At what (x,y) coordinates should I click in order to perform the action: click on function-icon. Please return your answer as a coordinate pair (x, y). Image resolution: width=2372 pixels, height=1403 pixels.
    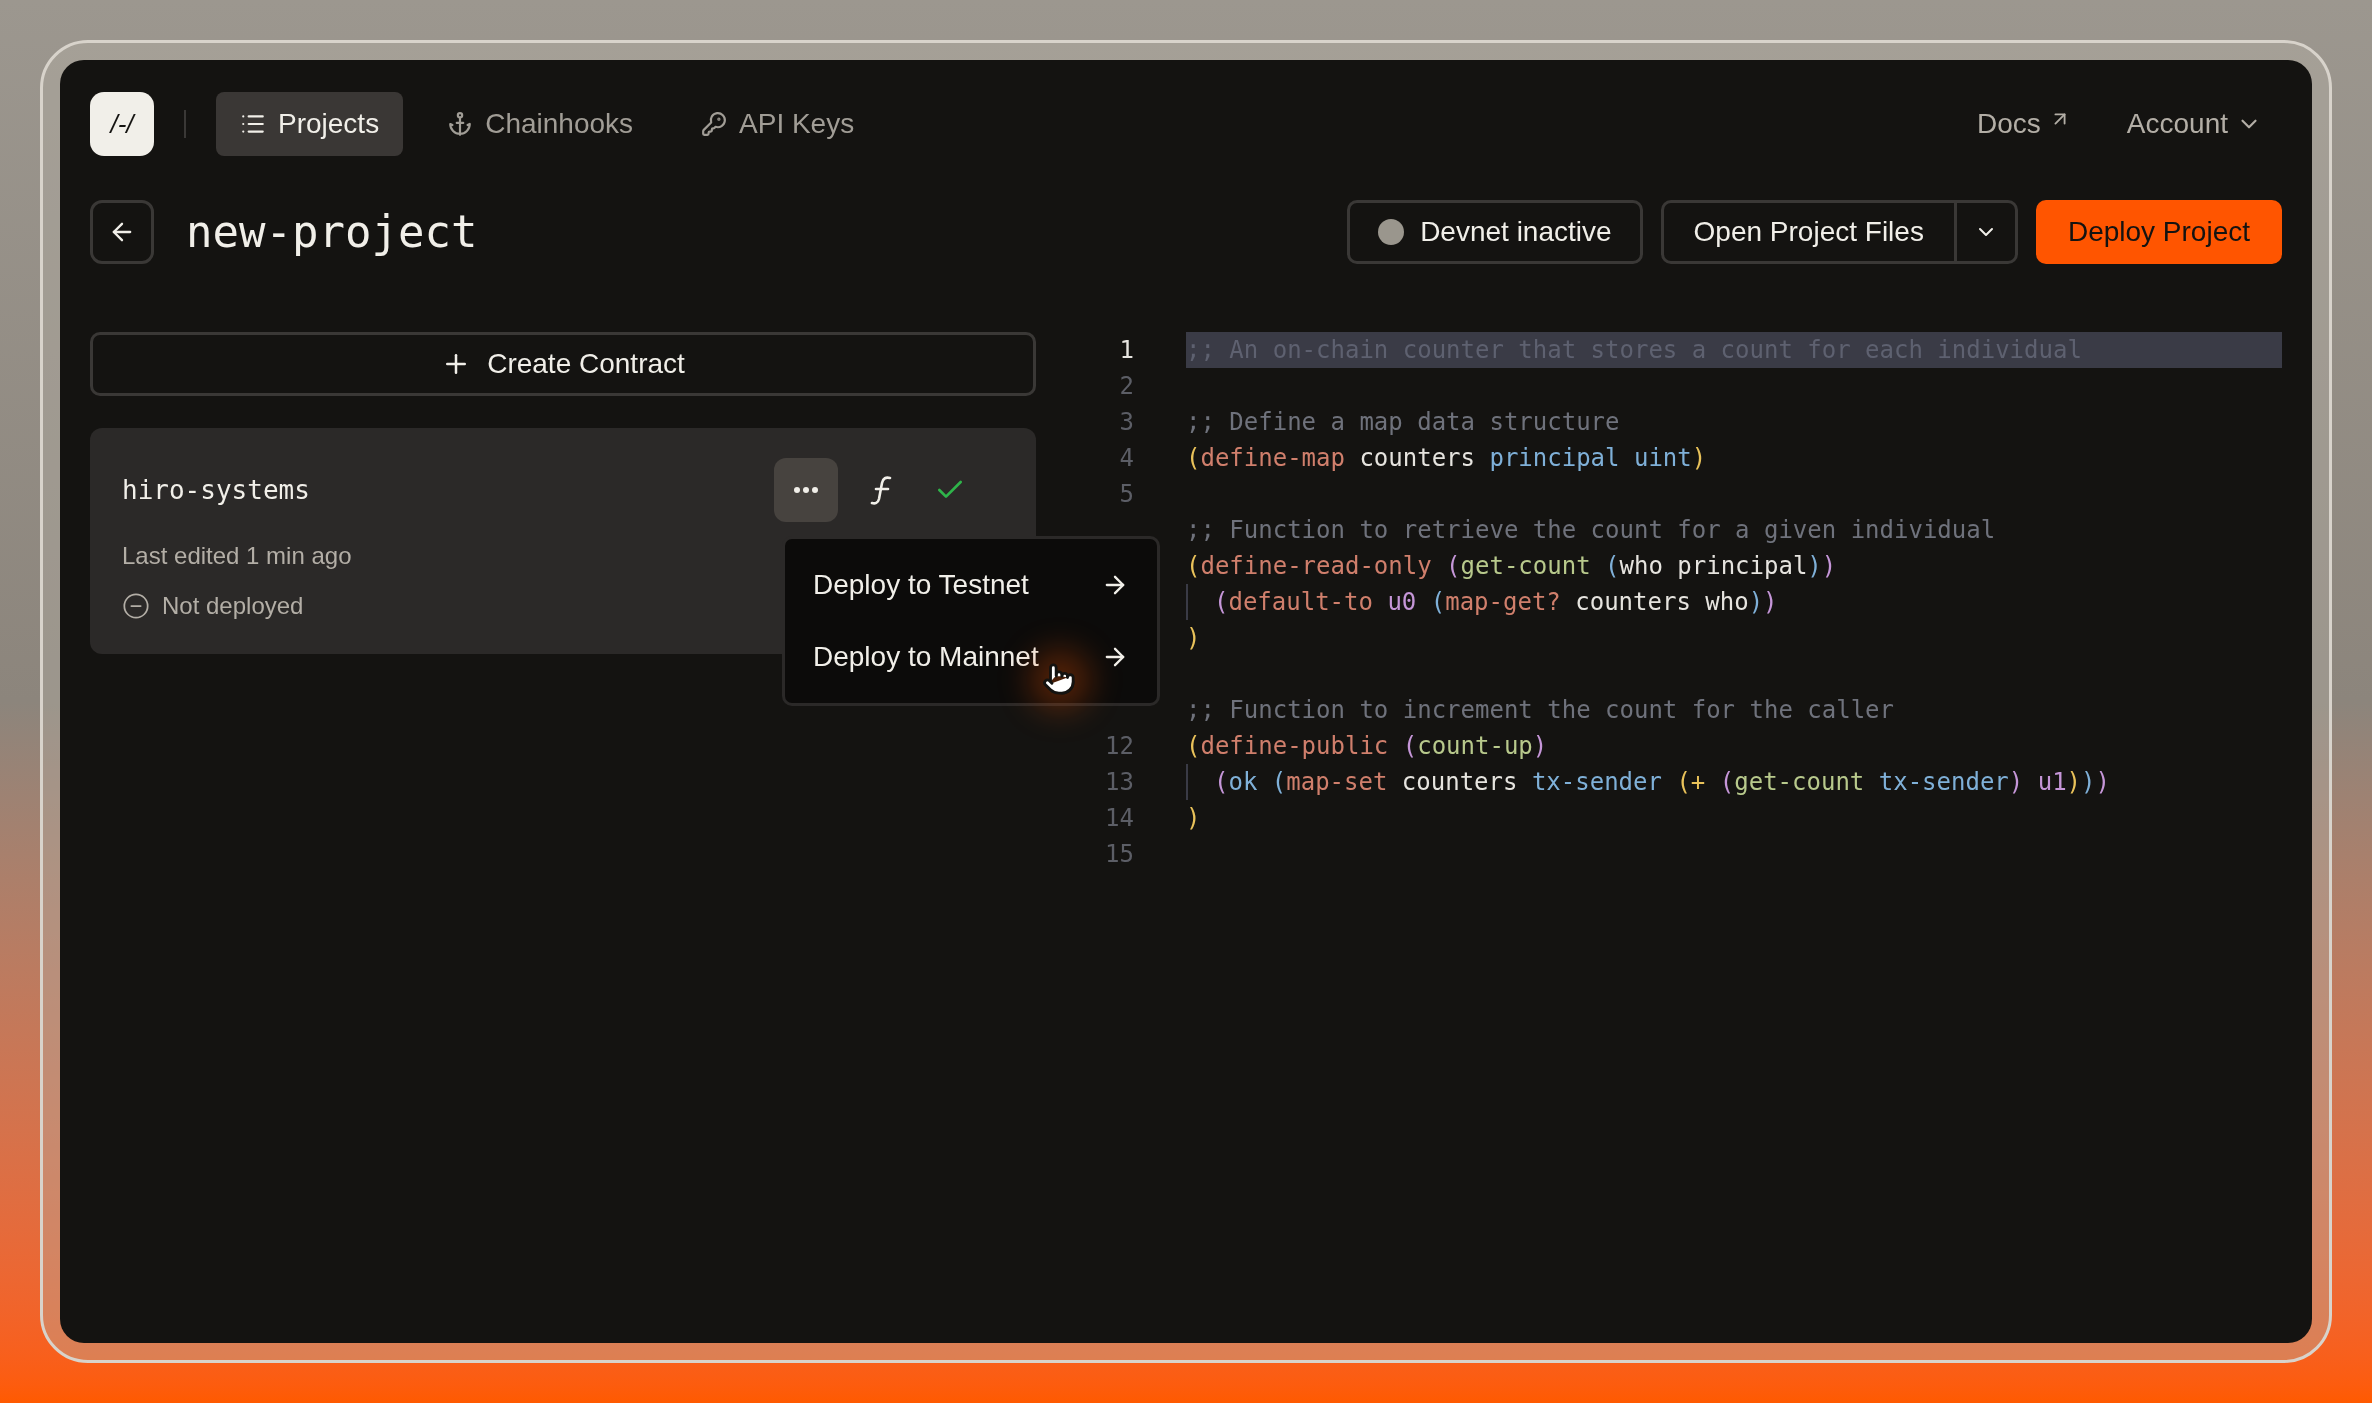
    Looking at the image, I should click on (882, 490).